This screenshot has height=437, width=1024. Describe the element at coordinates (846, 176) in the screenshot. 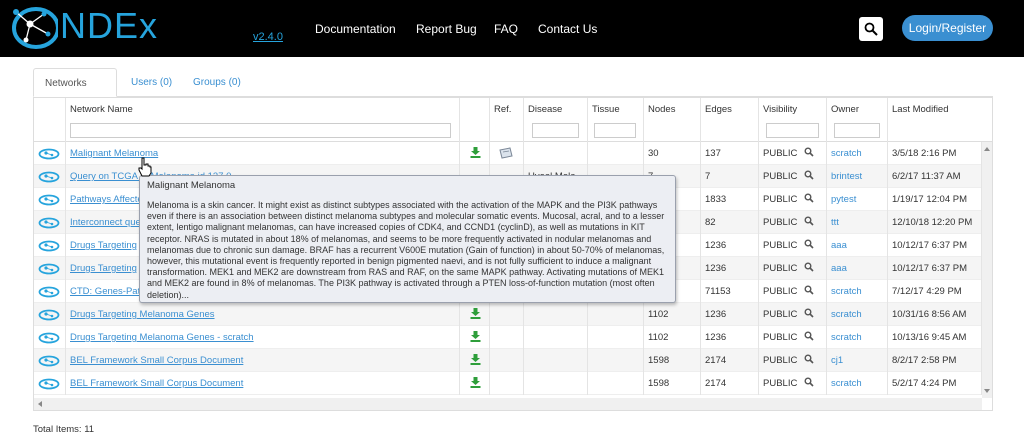

I see `owner-link: brintest` at that location.